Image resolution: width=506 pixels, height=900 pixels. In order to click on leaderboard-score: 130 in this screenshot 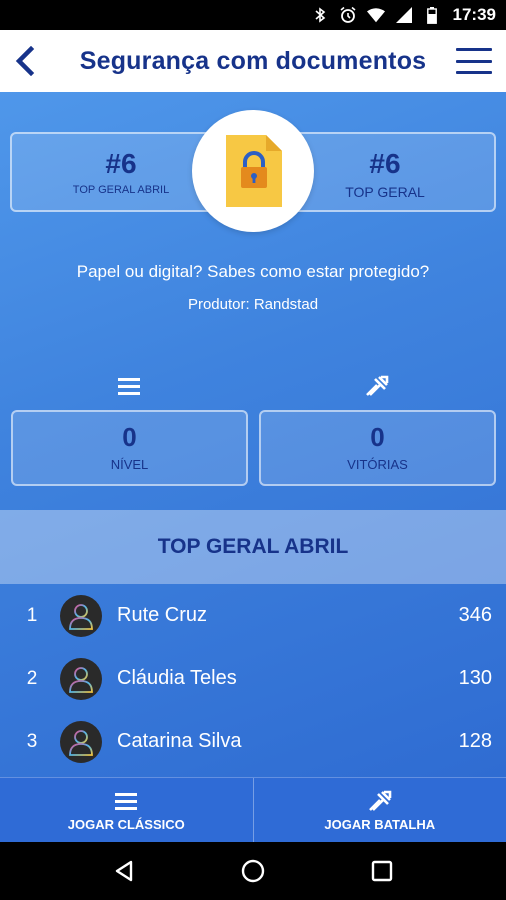, I will do `click(475, 678)`.